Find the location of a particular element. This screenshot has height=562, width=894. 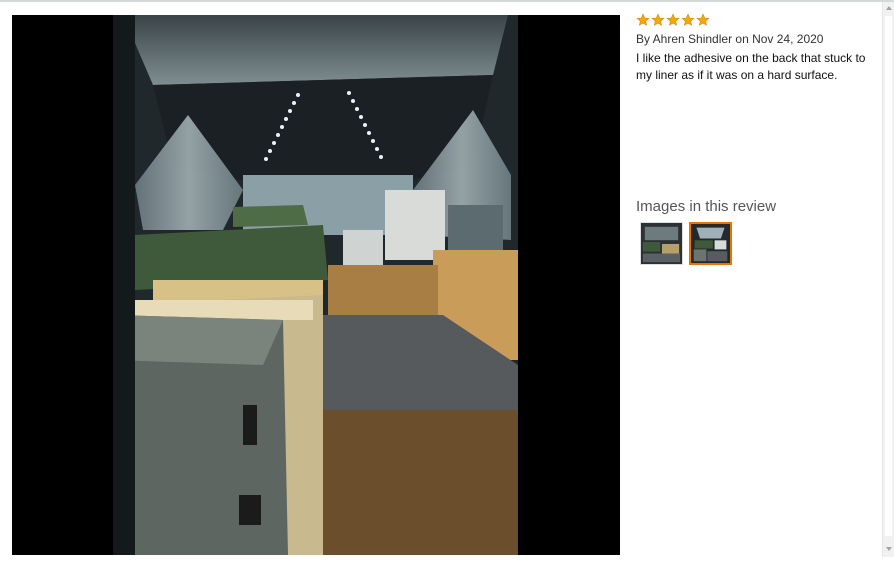

scrollbar-thumb is located at coordinates (888, 276).